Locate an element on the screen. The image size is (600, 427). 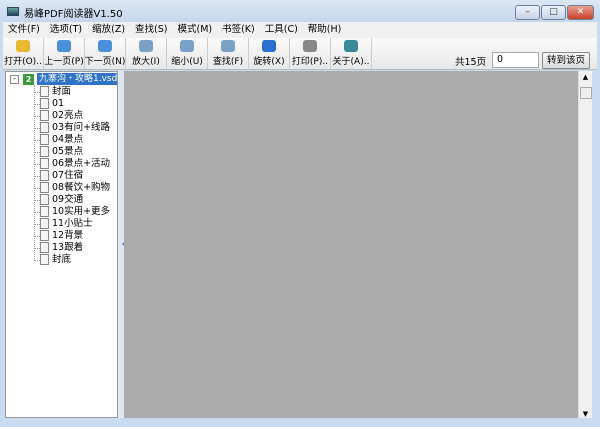
toolbar-button: 打开(O).. is located at coordinates (23, 53).